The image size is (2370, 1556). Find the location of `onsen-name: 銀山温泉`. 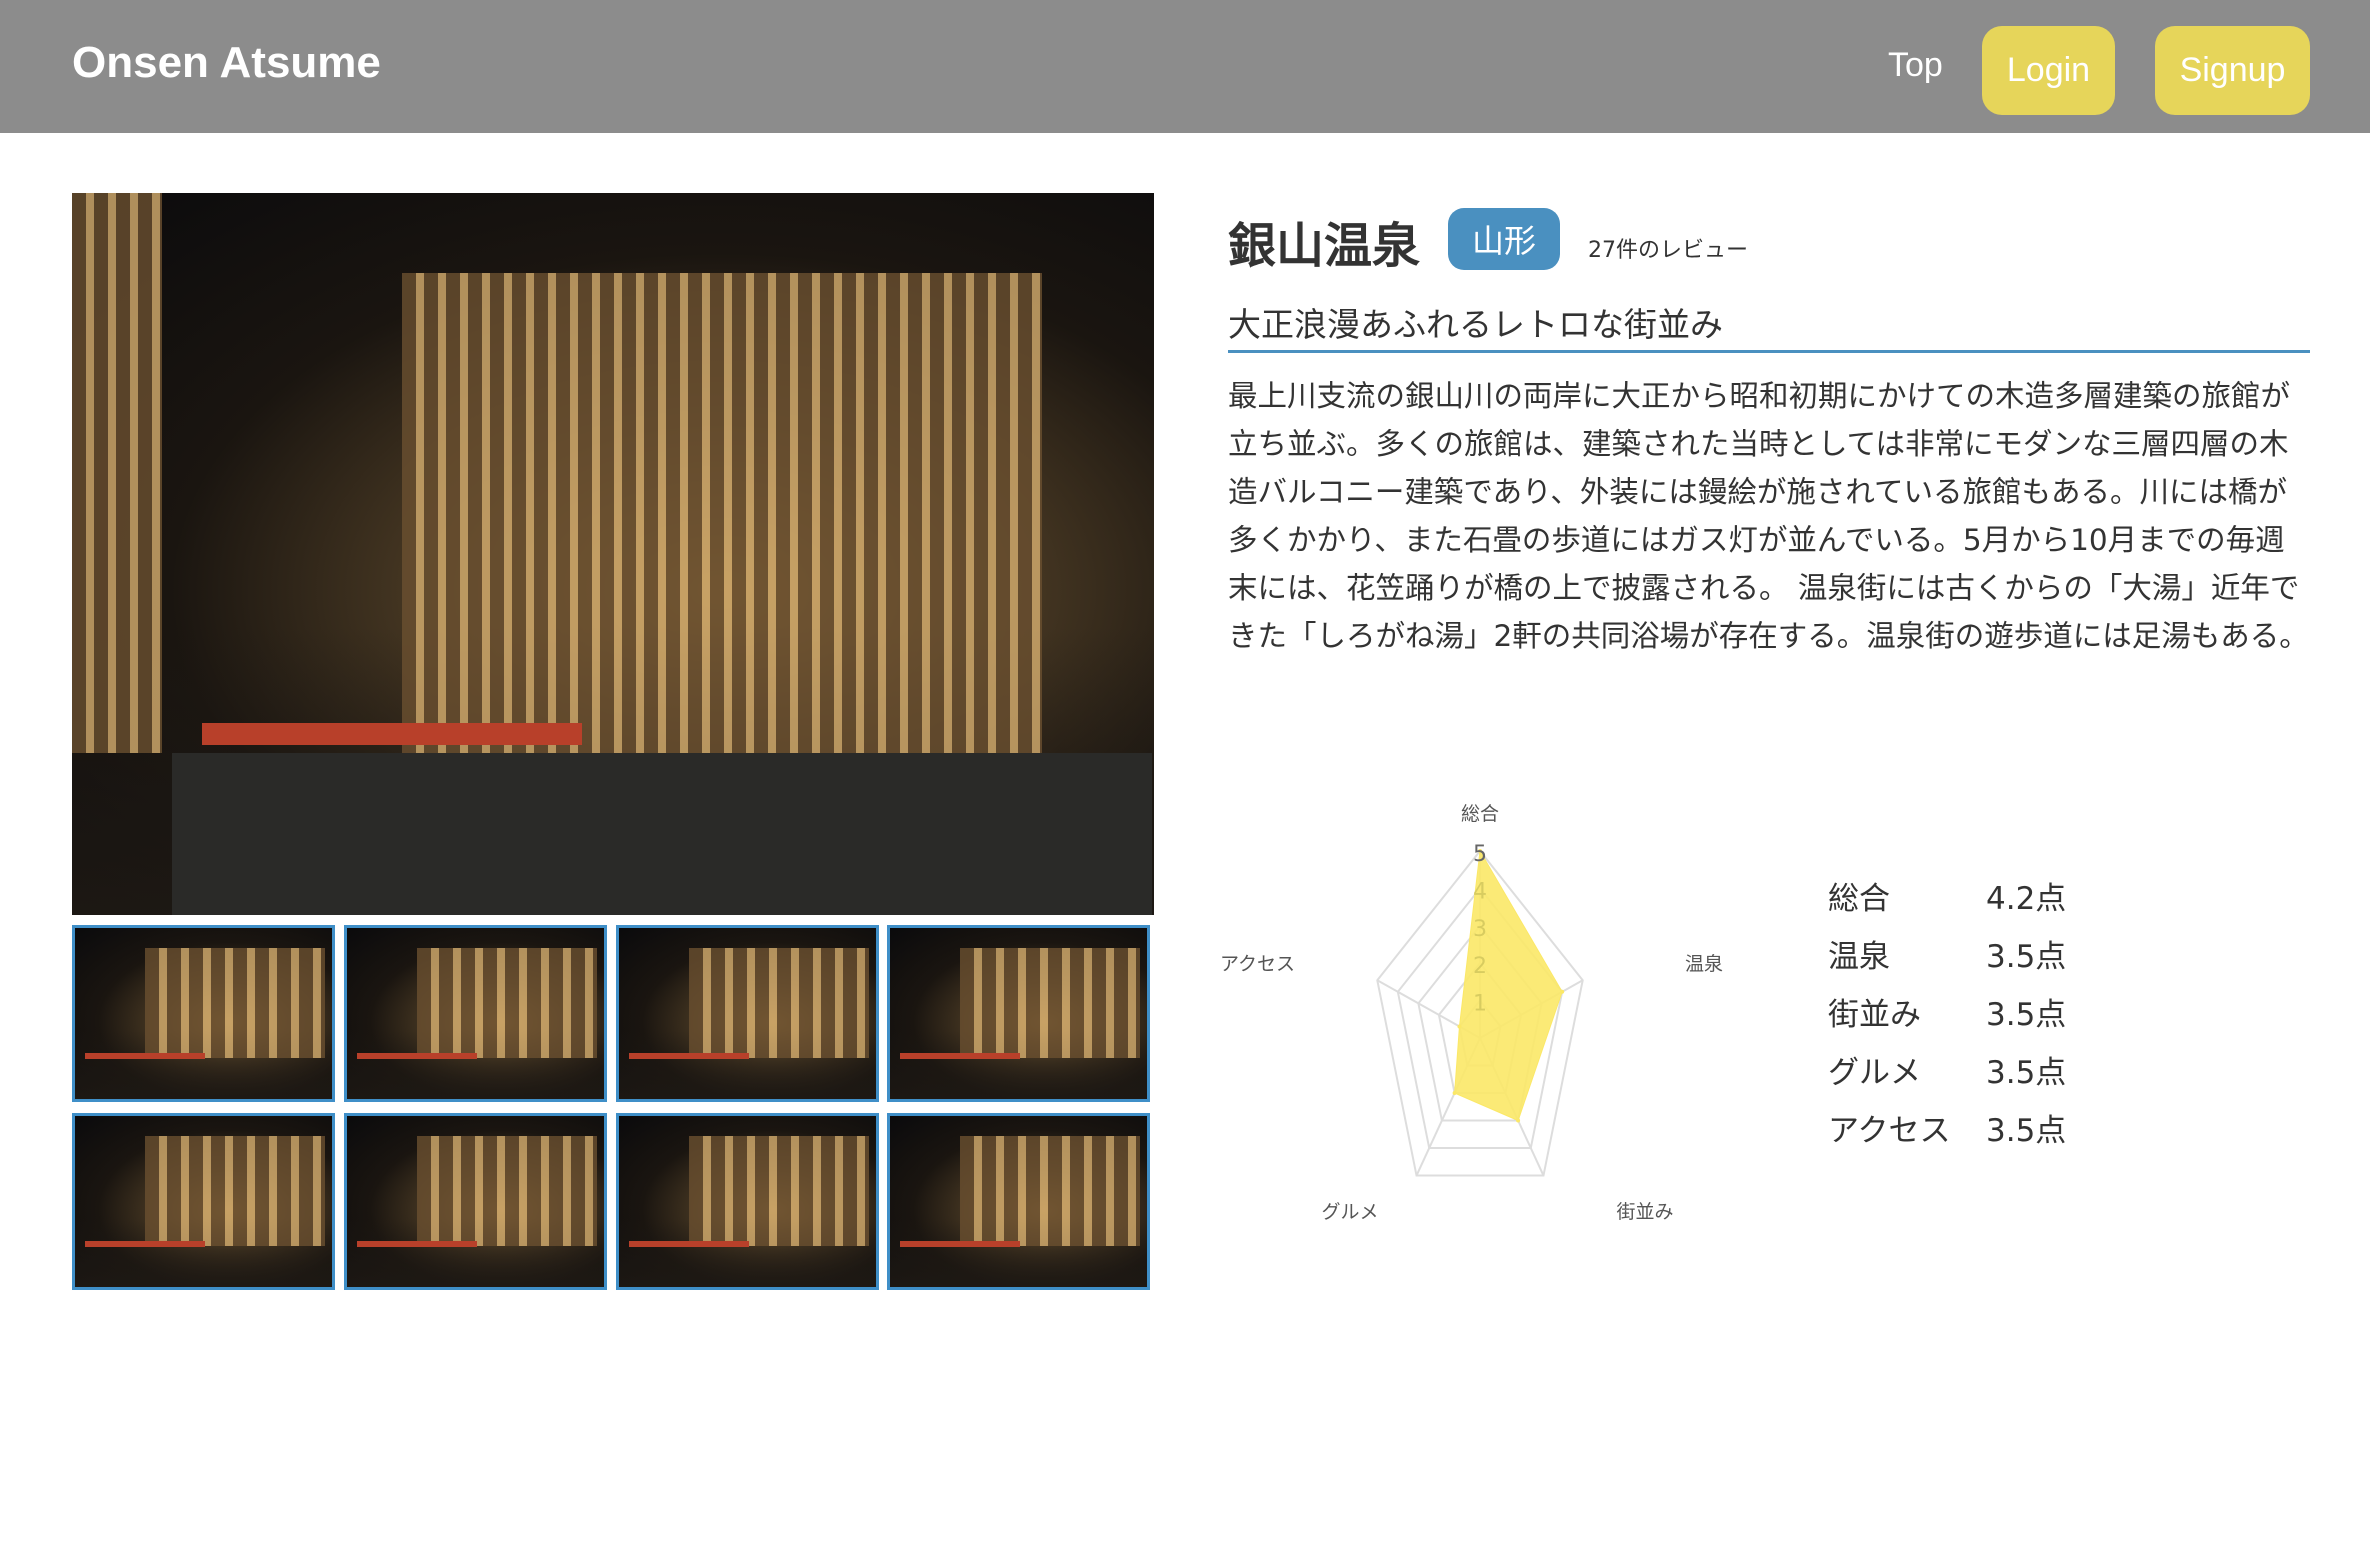

onsen-name: 銀山温泉 is located at coordinates (1324, 246).